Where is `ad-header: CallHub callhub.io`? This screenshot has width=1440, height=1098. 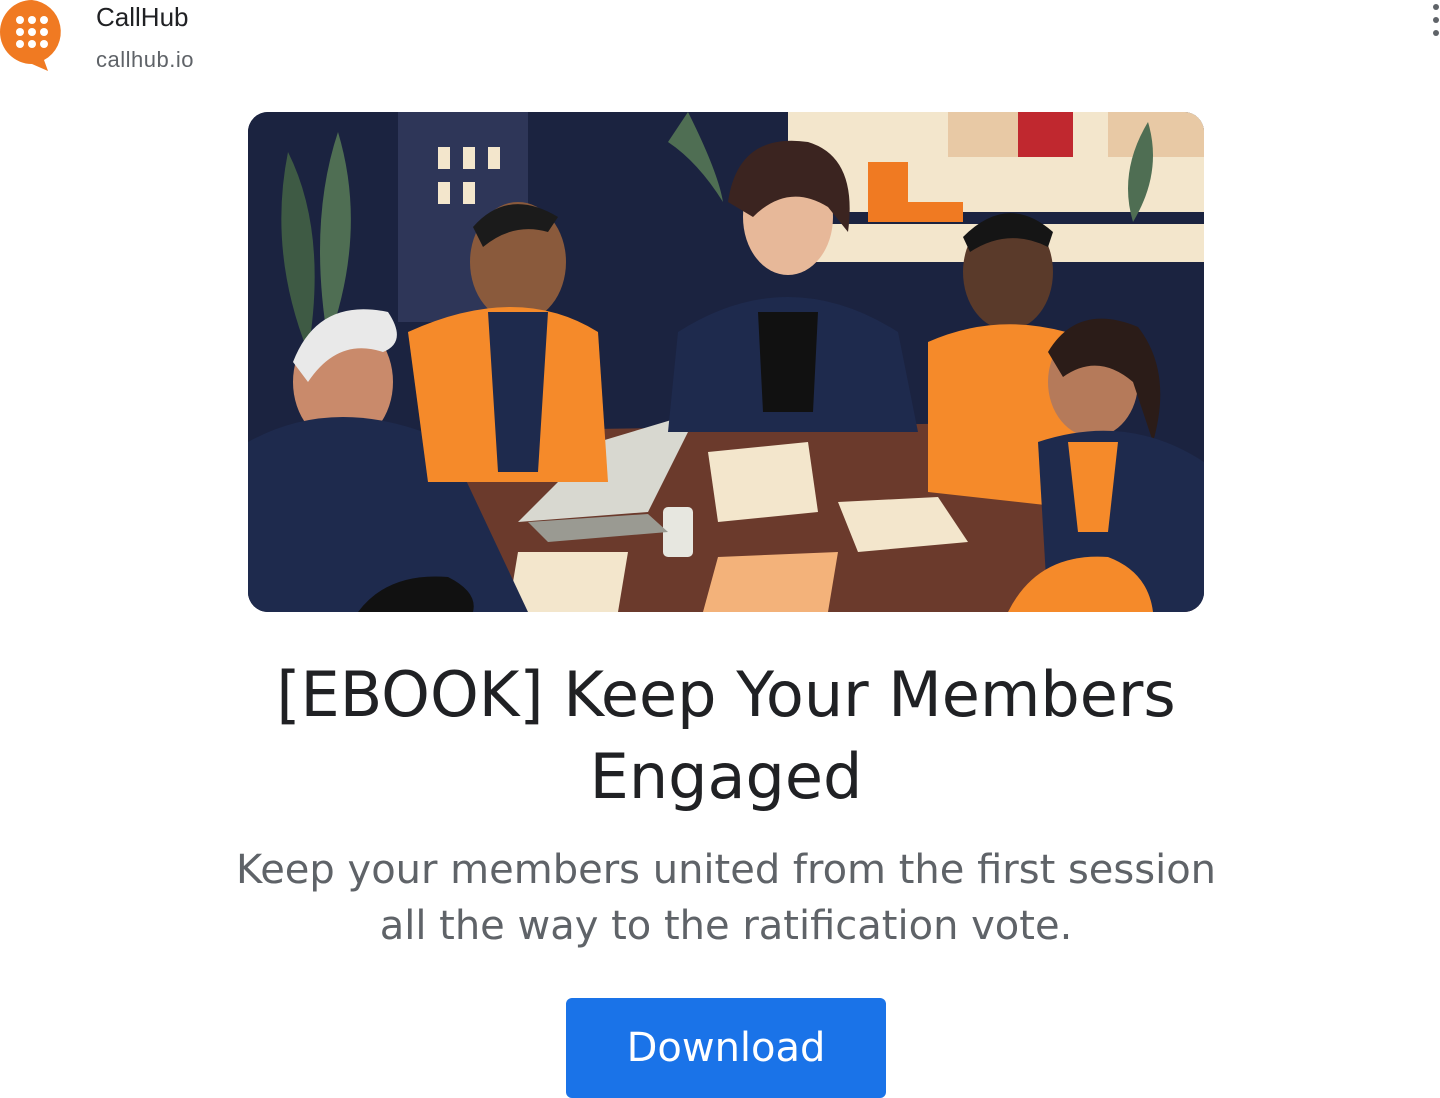
ad-header: CallHub callhub.io is located at coordinates (720, 45).